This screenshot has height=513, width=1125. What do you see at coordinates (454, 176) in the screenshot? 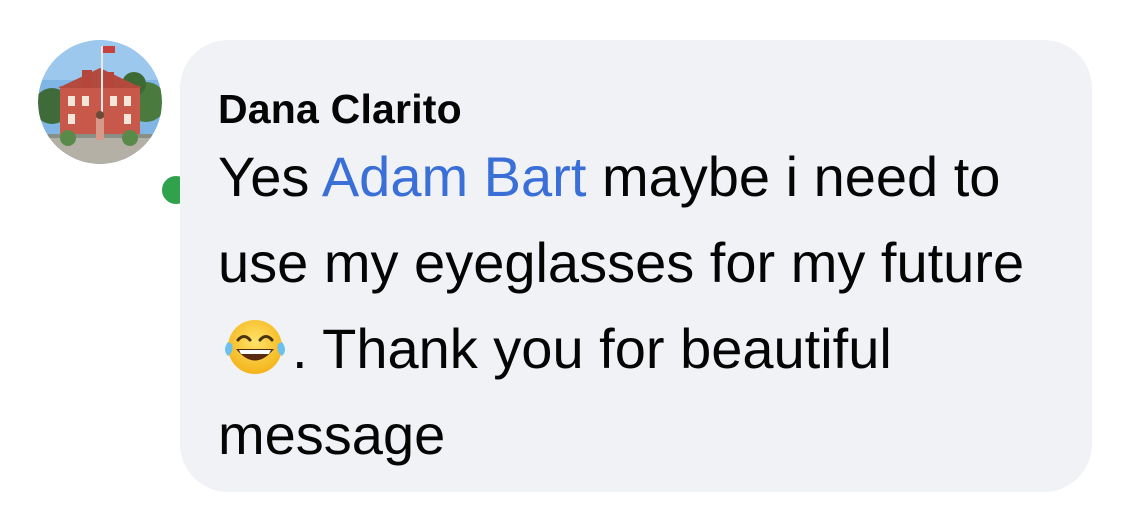
I see `mention-link: Adam Bart` at bounding box center [454, 176].